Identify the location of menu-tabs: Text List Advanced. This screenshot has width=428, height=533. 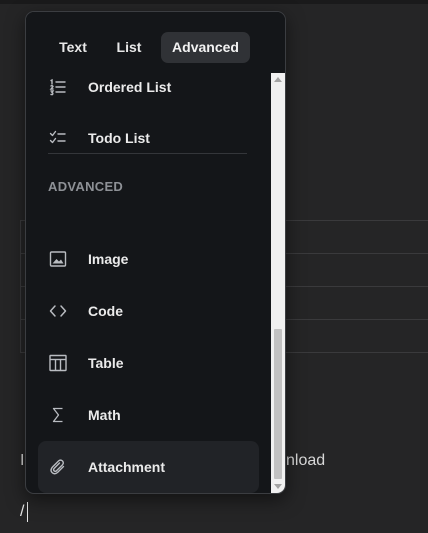
(155, 42).